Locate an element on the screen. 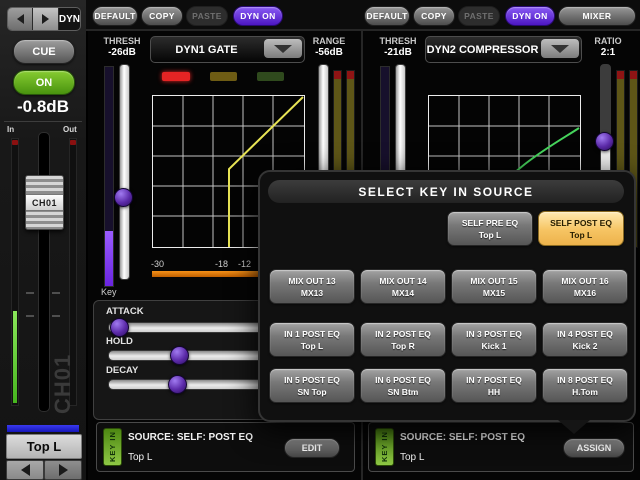 The height and width of the screenshot is (480, 640). channel-id-watermark: CH01 is located at coordinates (62, 383).